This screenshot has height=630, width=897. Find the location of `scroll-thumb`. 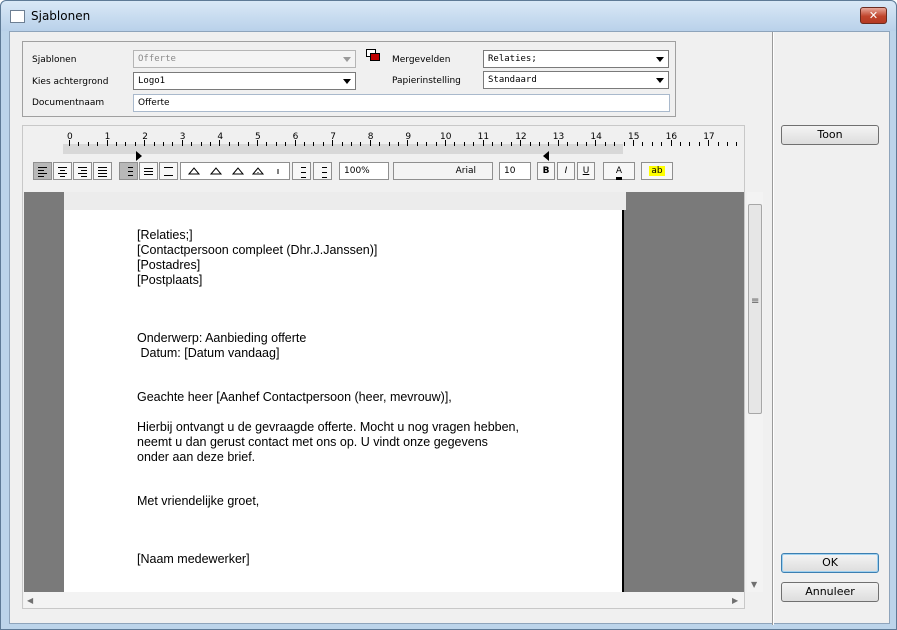

scroll-thumb is located at coordinates (755, 309).